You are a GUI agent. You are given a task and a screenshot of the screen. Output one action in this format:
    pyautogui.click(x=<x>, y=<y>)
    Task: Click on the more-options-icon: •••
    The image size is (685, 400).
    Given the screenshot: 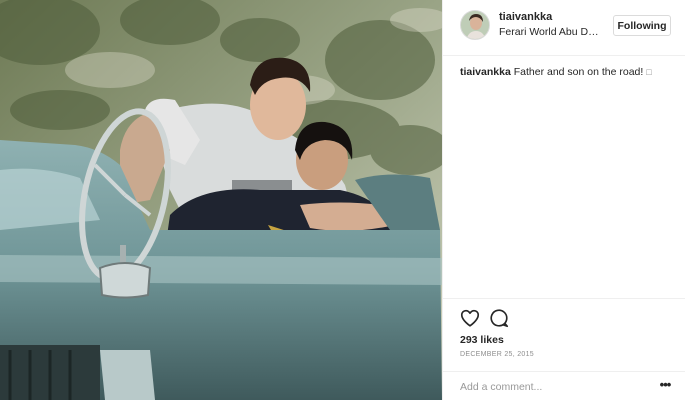 What is the action you would take?
    pyautogui.click(x=665, y=387)
    